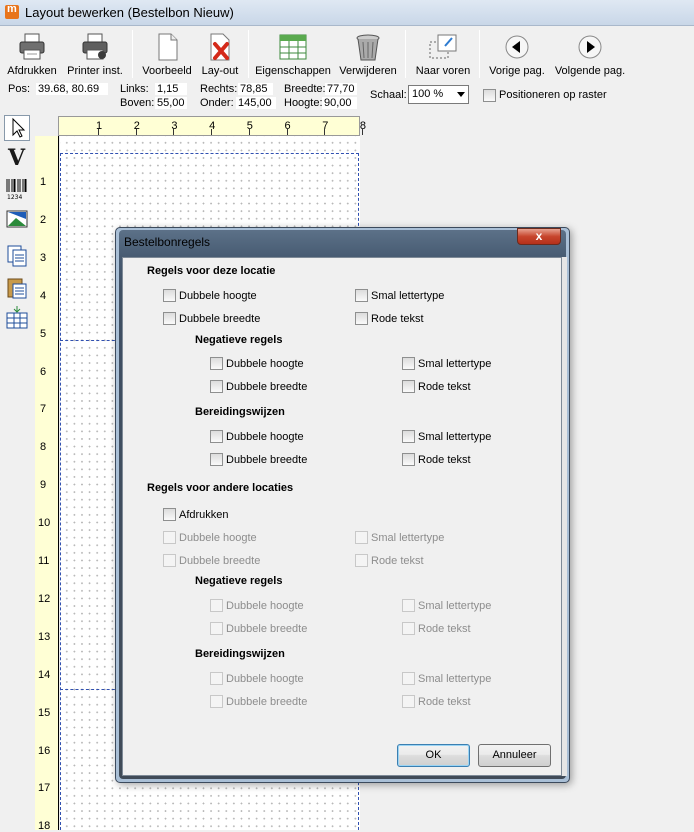  I want to click on grid-position-checkbox, so click(489, 95).